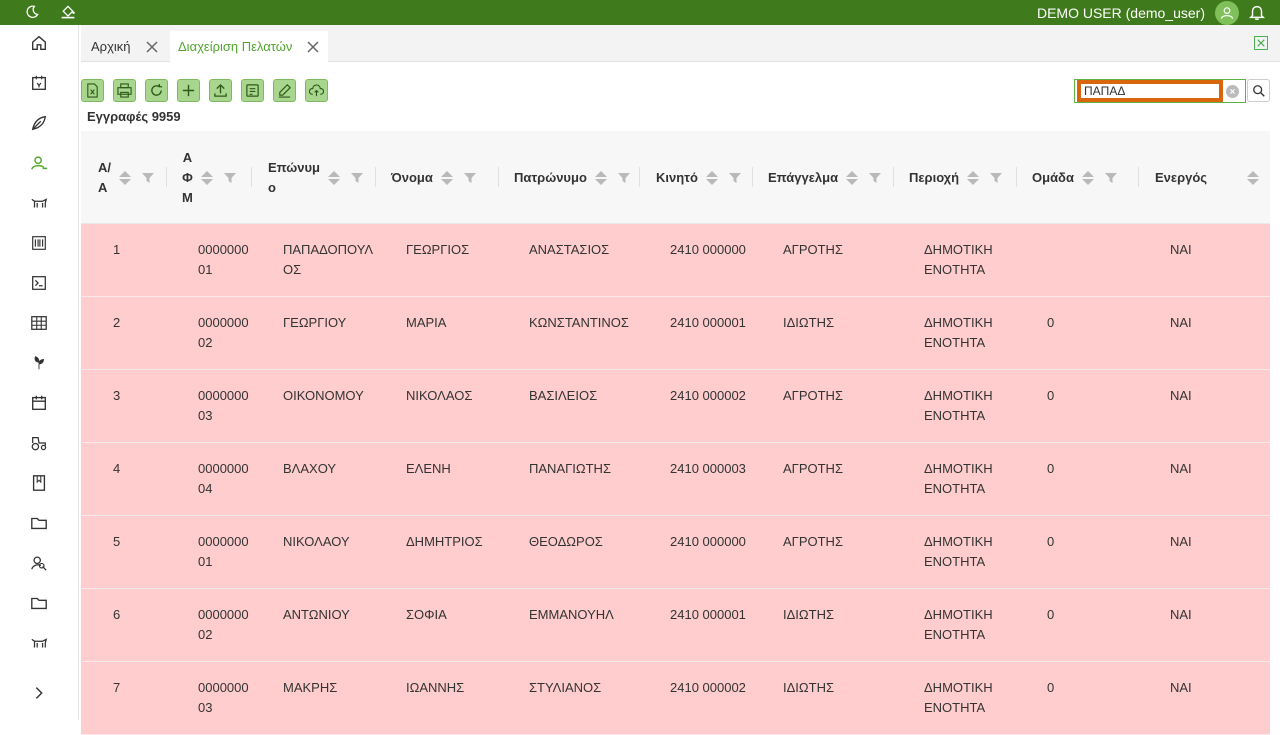 This screenshot has height=735, width=1280. What do you see at coordinates (1258, 90) in the screenshot?
I see `search-button` at bounding box center [1258, 90].